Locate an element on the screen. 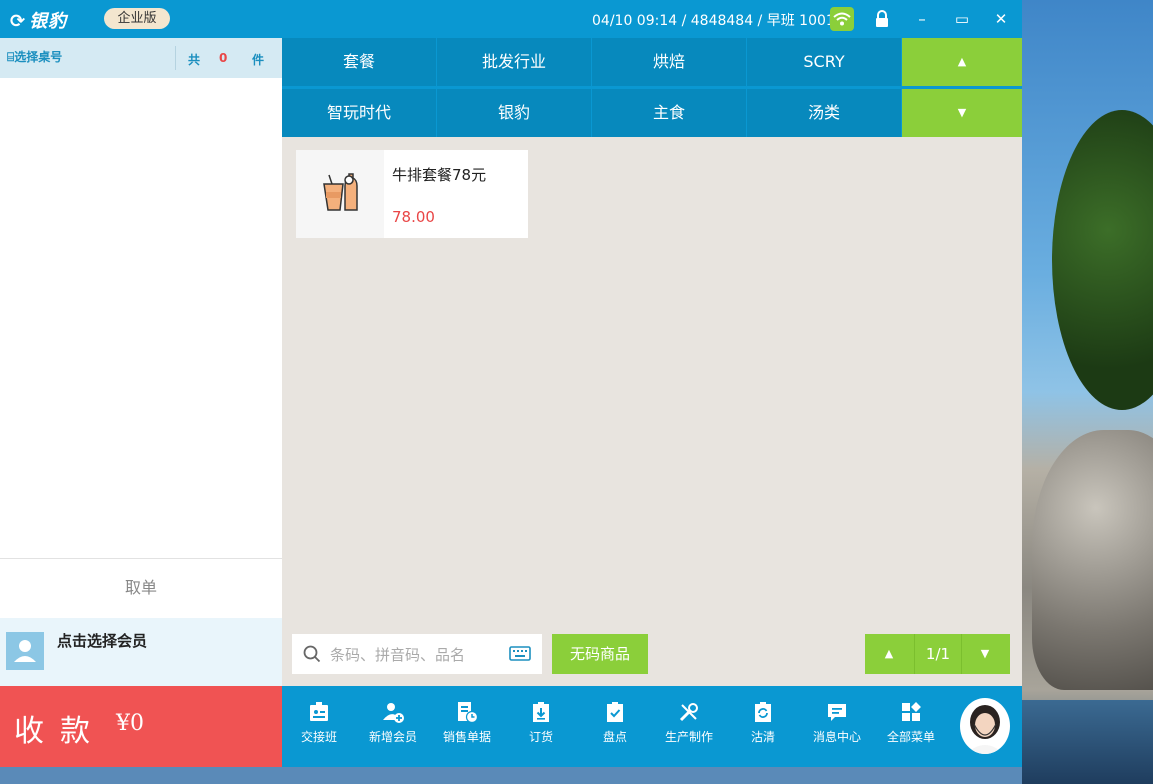  search-input is located at coordinates (415, 655).